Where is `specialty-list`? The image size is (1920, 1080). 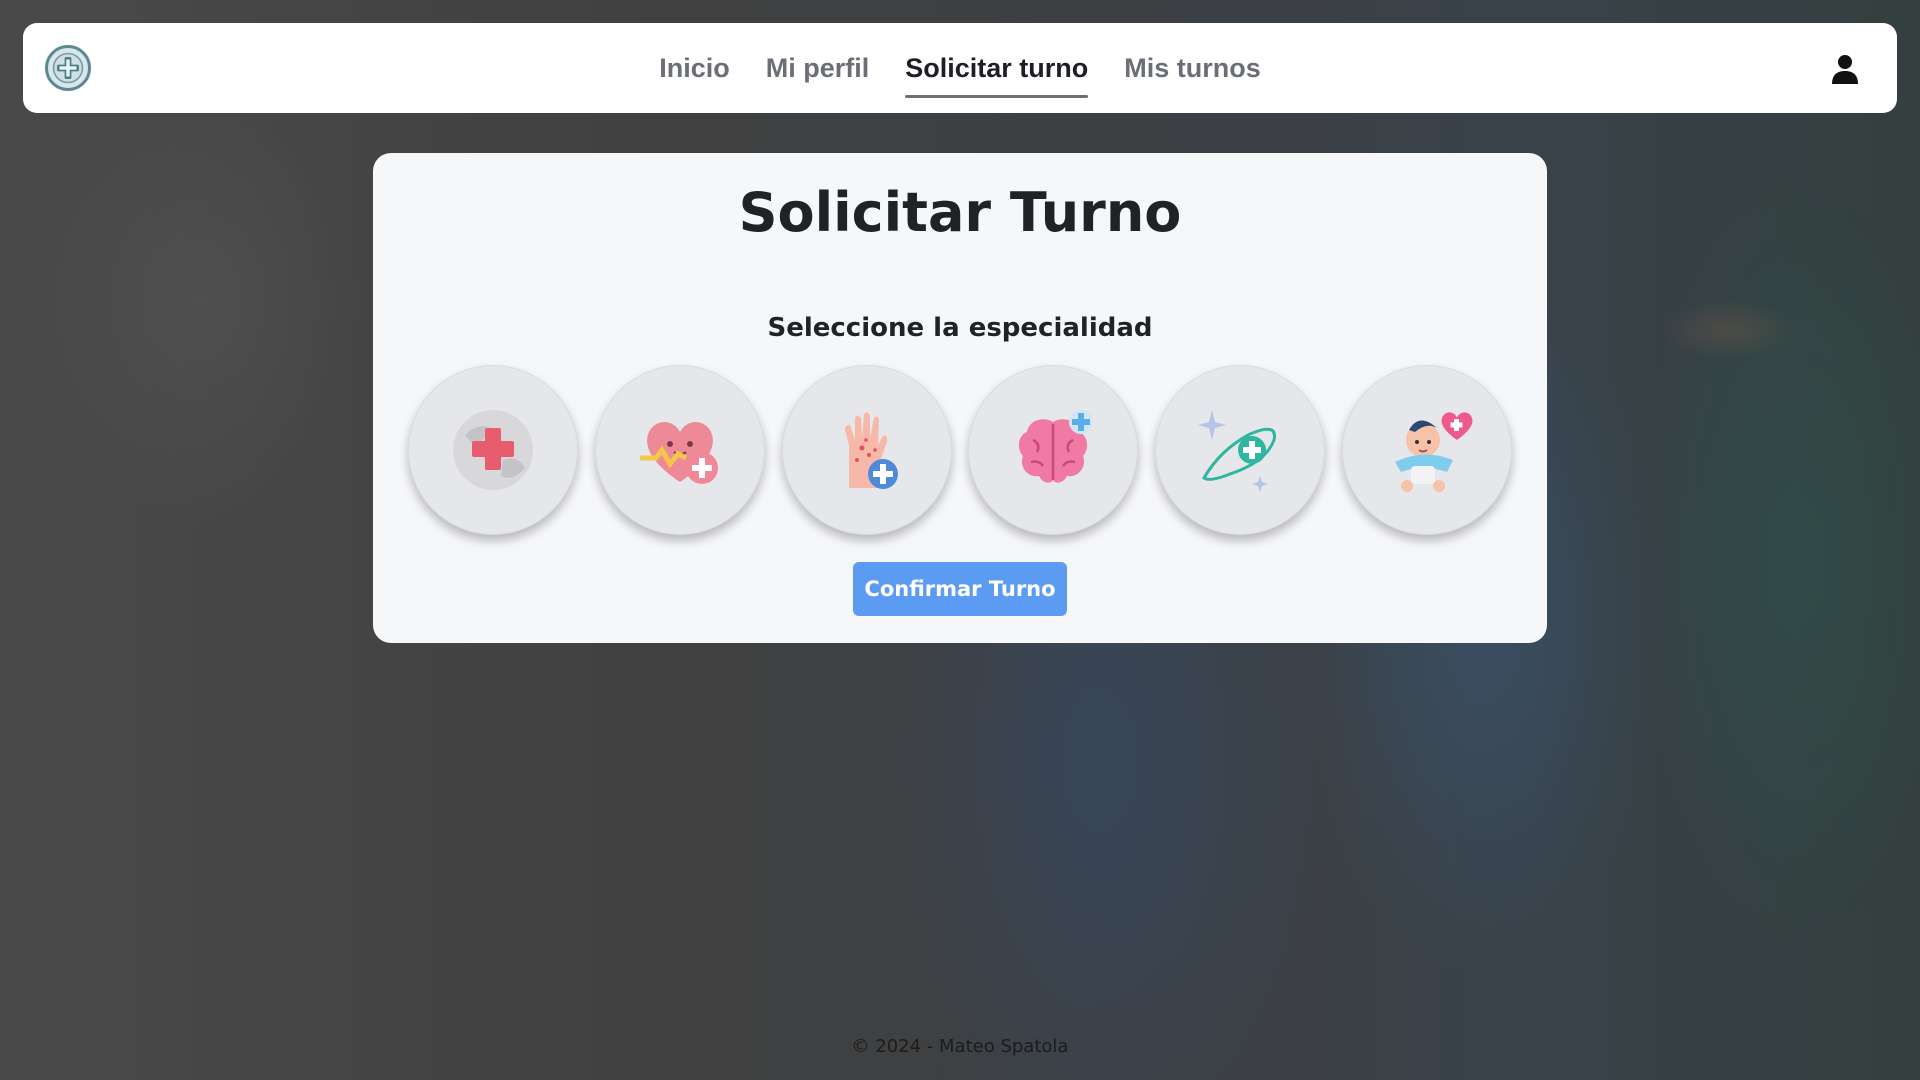 specialty-list is located at coordinates (960, 451).